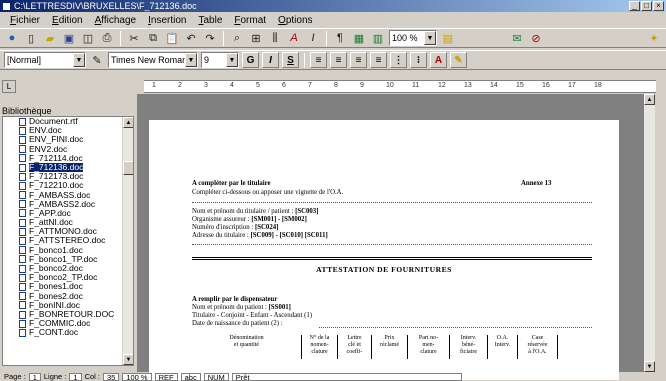 Image resolution: width=666 pixels, height=381 pixels. Describe the element at coordinates (250, 20) in the screenshot. I see `menu-format: Format` at that location.